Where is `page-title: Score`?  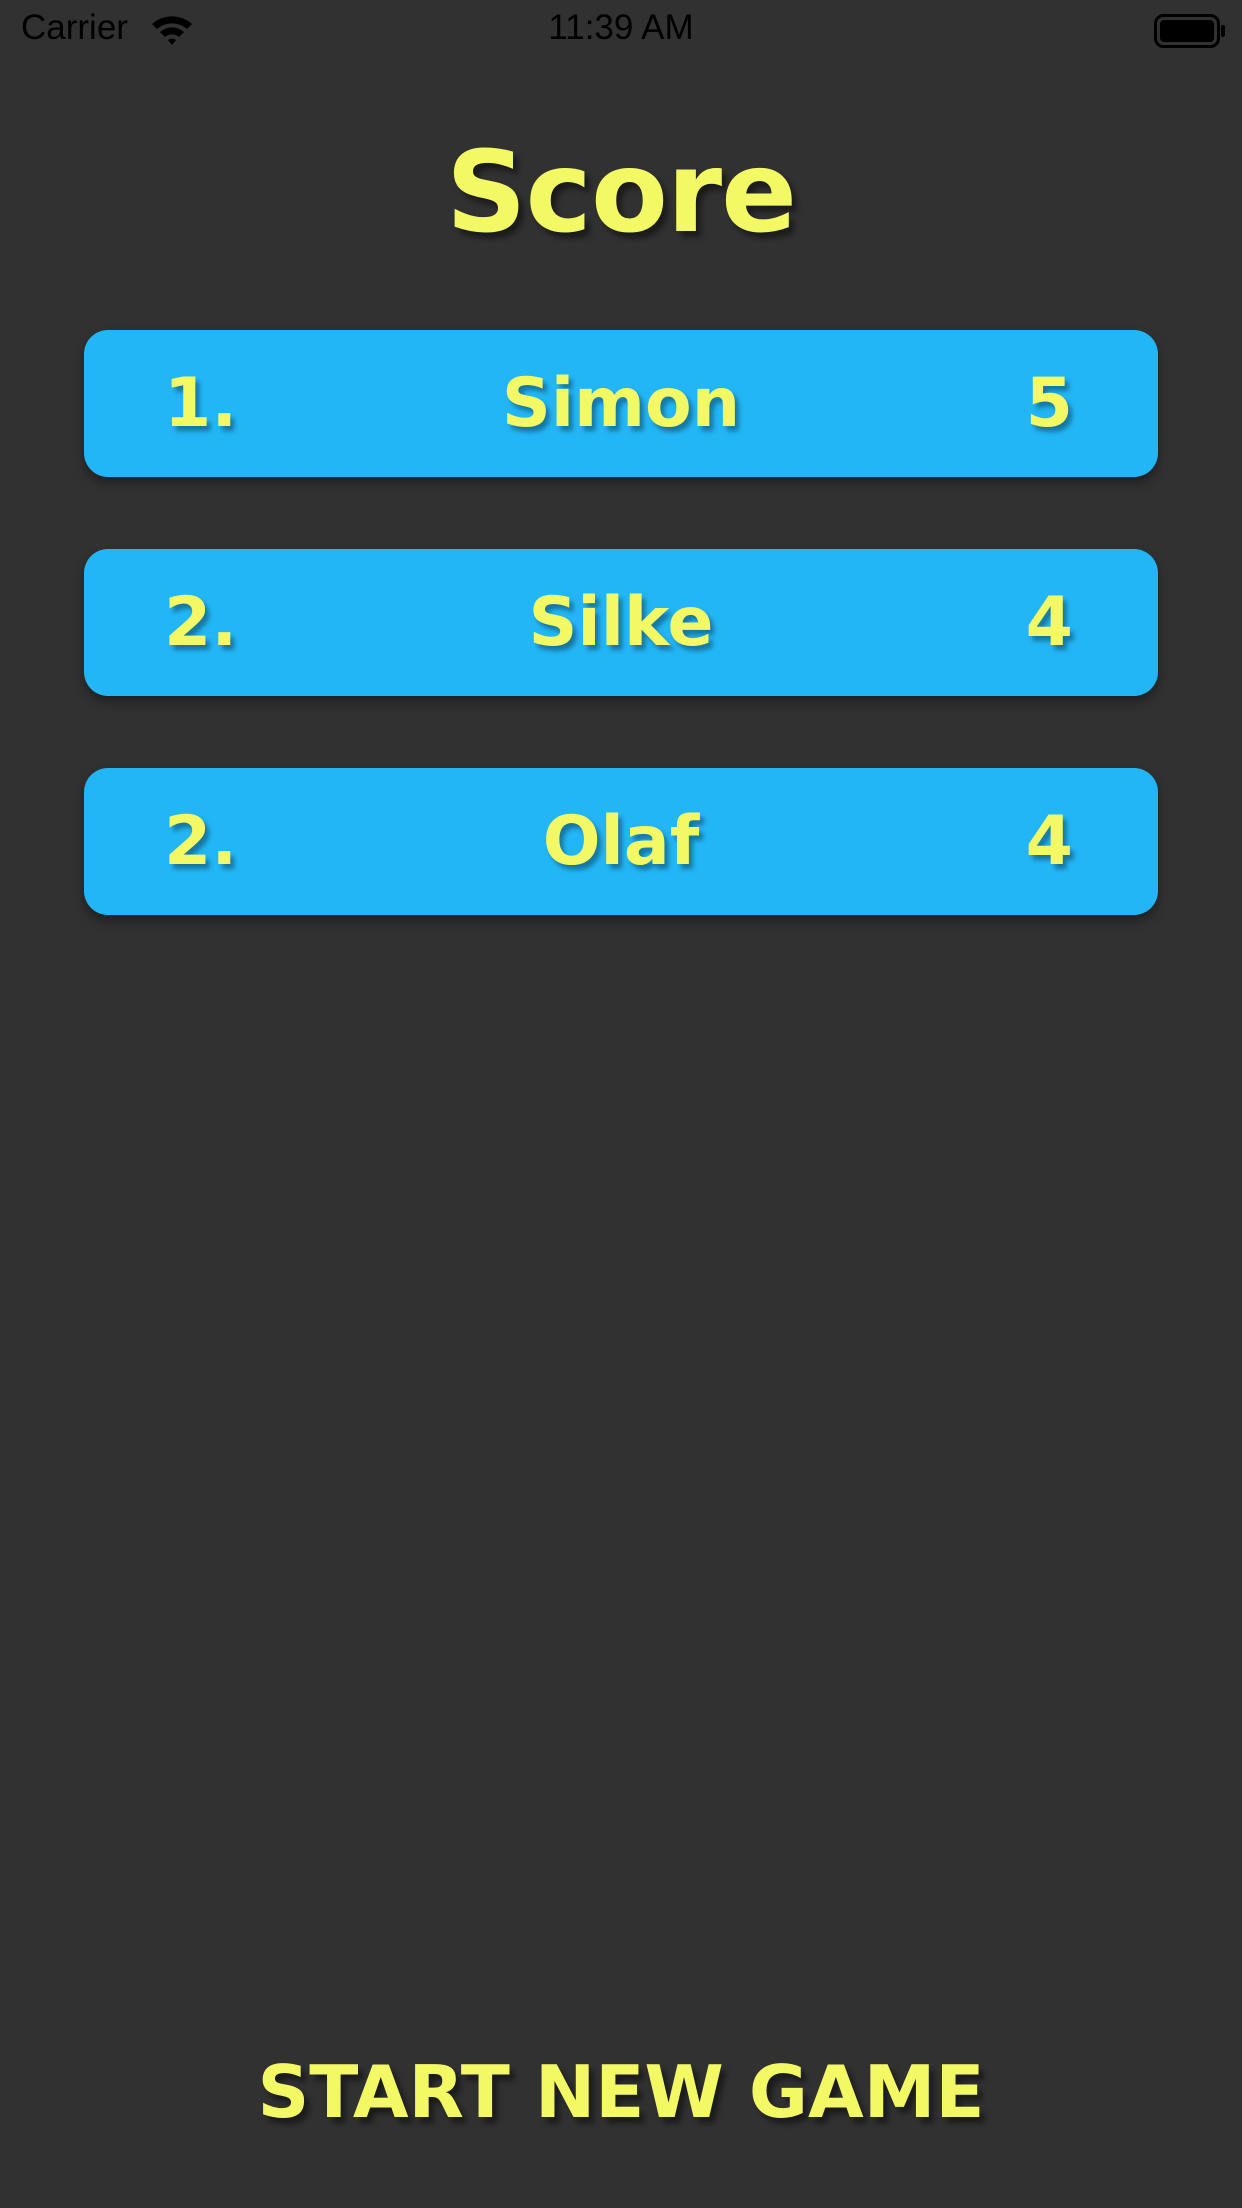 page-title: Score is located at coordinates (621, 193).